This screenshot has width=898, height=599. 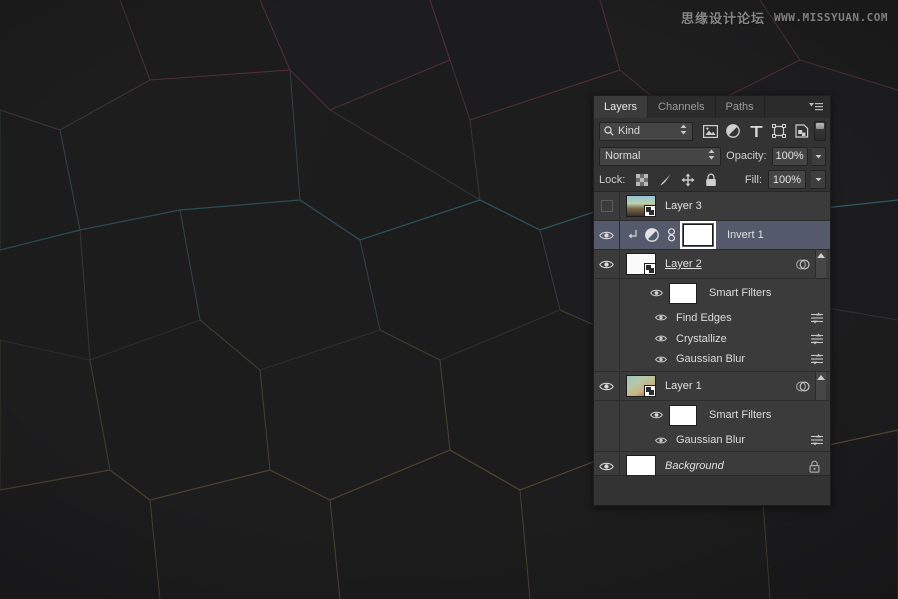 What do you see at coordinates (683, 386) in the screenshot?
I see `layer-name-layer-1: Layer 1` at bounding box center [683, 386].